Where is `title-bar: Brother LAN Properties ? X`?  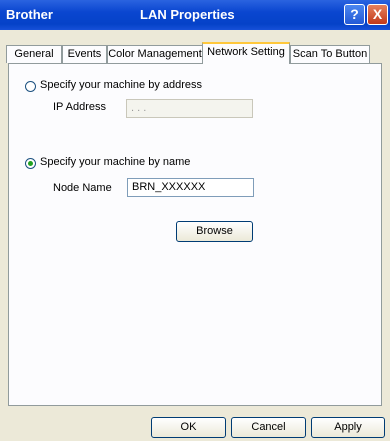
title-bar: Brother LAN Properties ? X is located at coordinates (195, 15).